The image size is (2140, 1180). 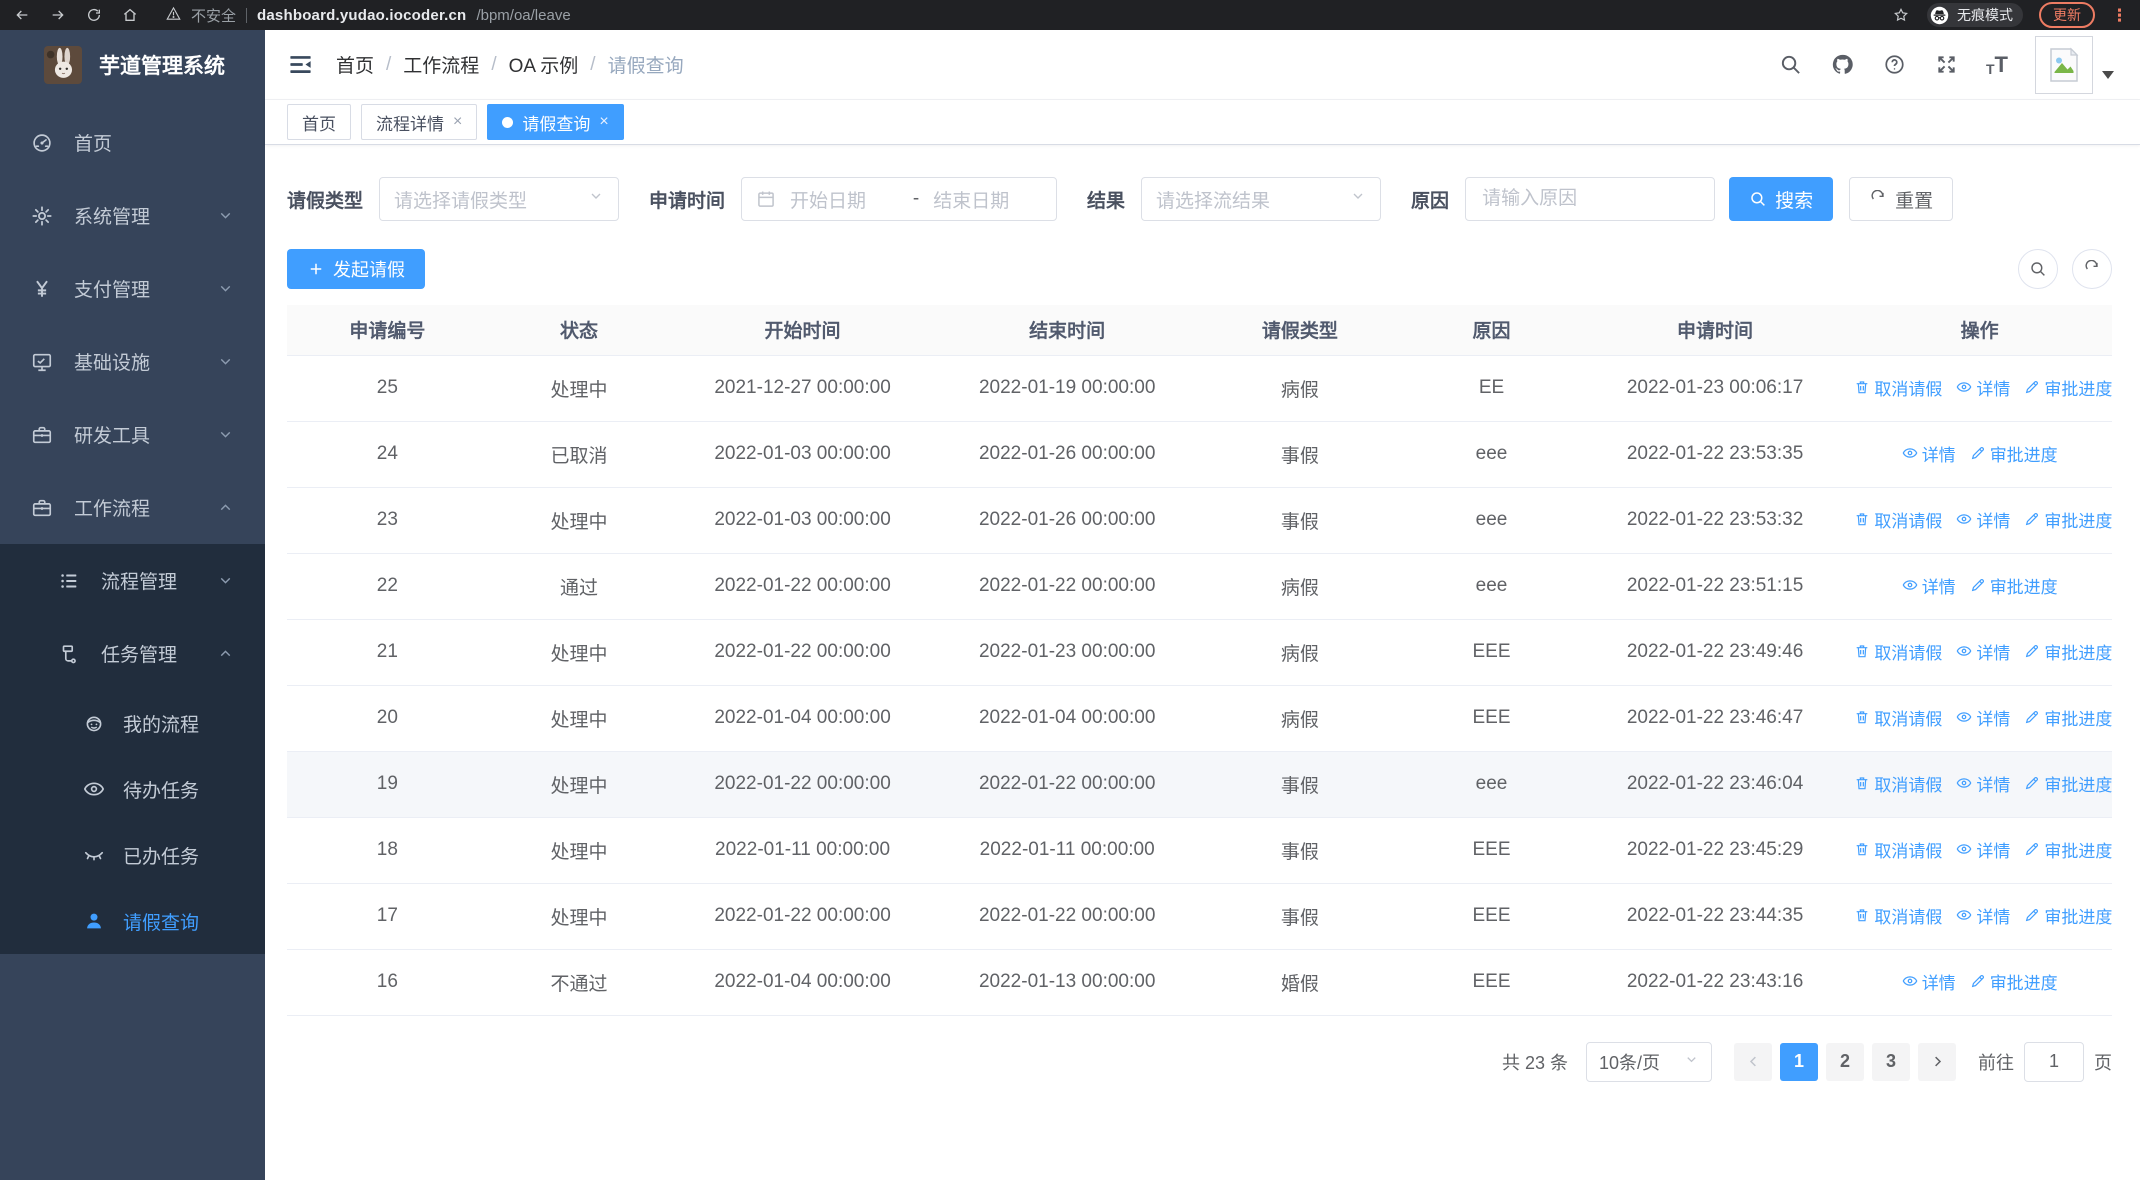 What do you see at coordinates (1790, 64) in the screenshot?
I see `search-icon` at bounding box center [1790, 64].